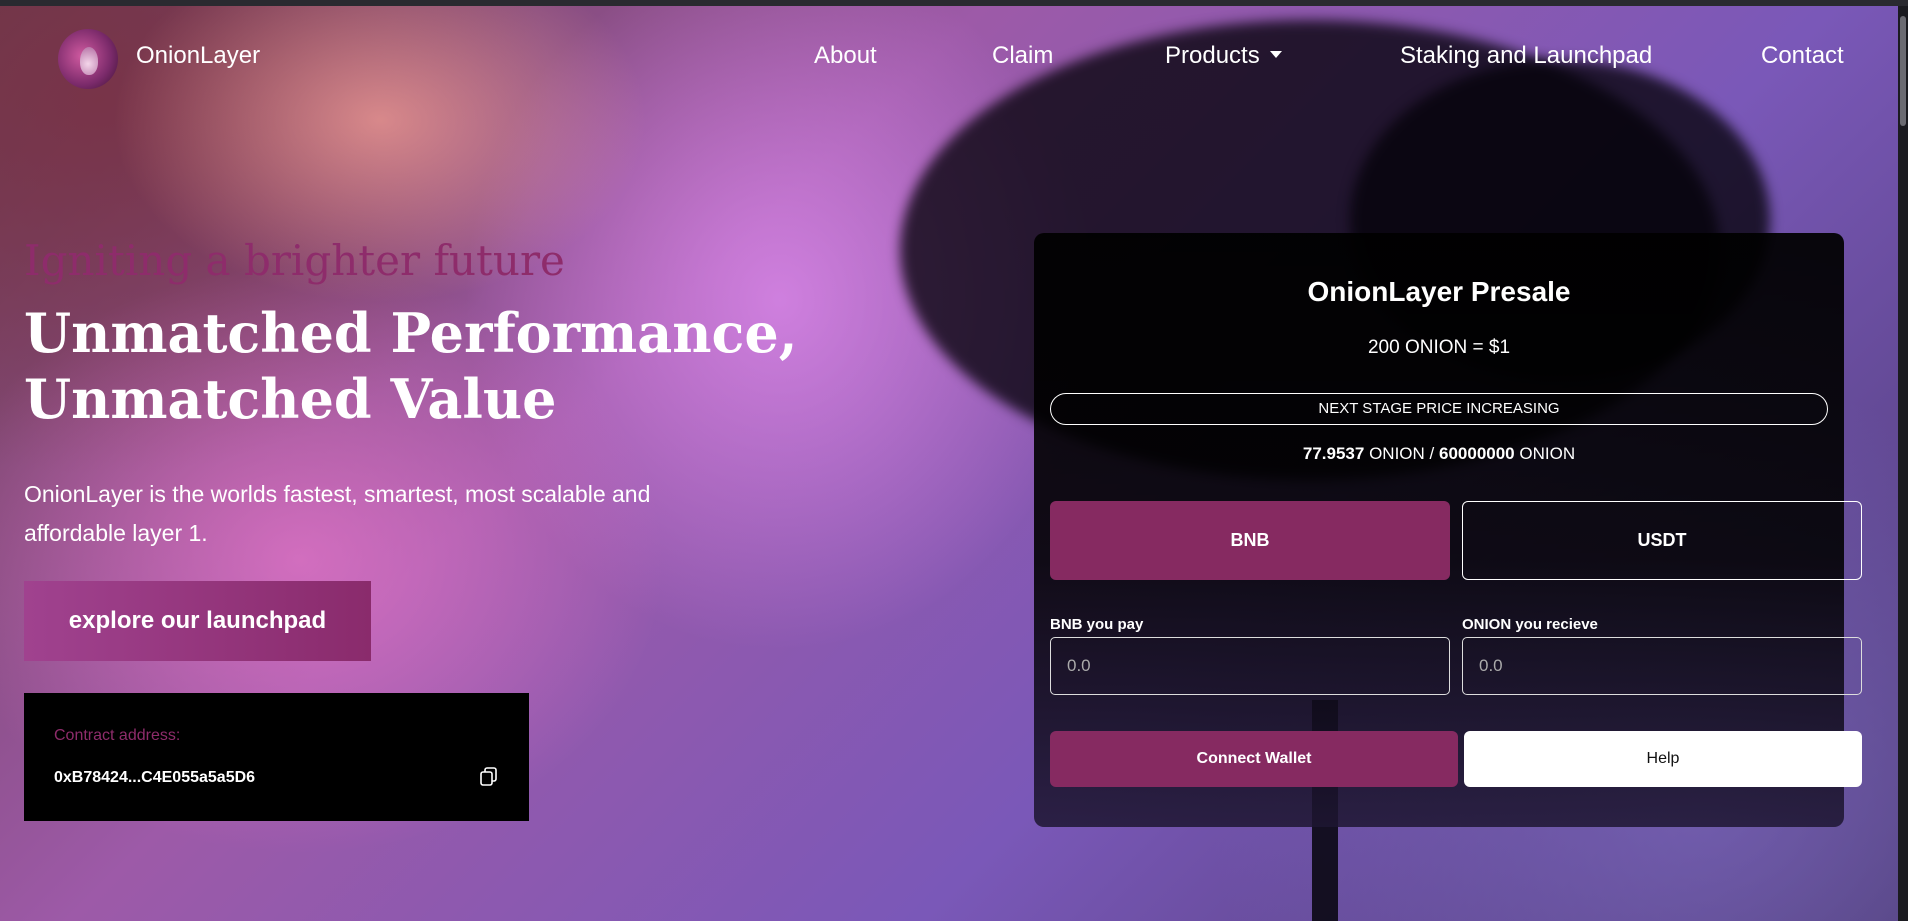  I want to click on hero-headline: Unmatched Performance, Unmatched Value, so click(411, 366).